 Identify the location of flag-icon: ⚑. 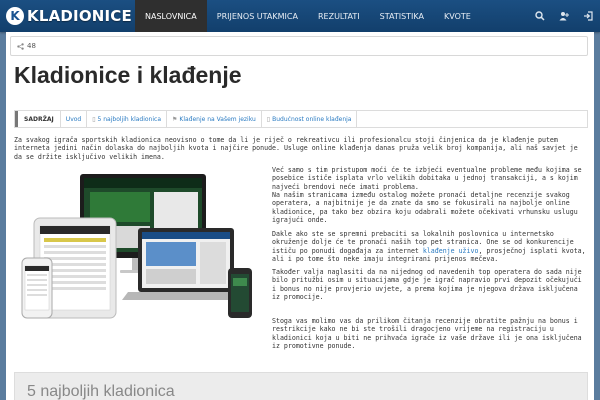
(175, 119).